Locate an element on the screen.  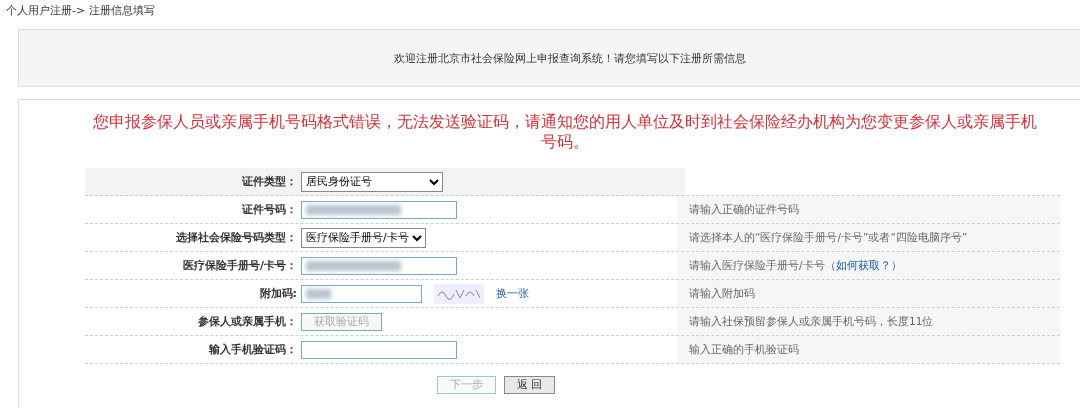
hint-text: 请输入附加码 is located at coordinates (722, 293).